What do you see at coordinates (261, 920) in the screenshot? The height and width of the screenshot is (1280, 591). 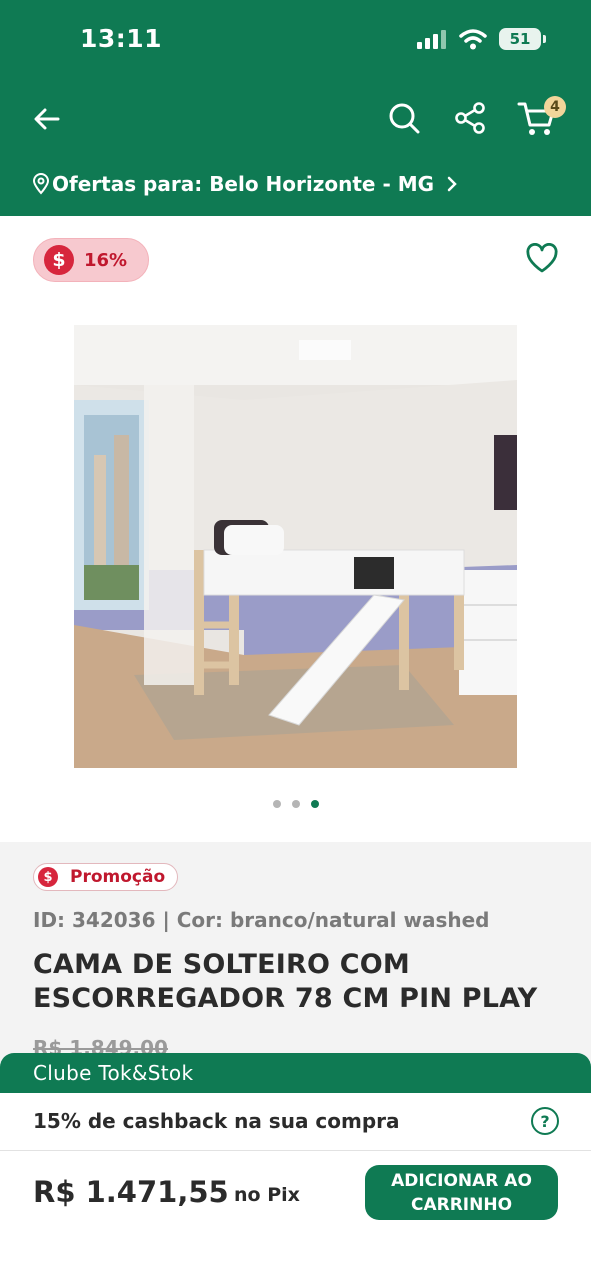 I see `product-id-color: ID: 342036 | Cor: branco/natural washed` at bounding box center [261, 920].